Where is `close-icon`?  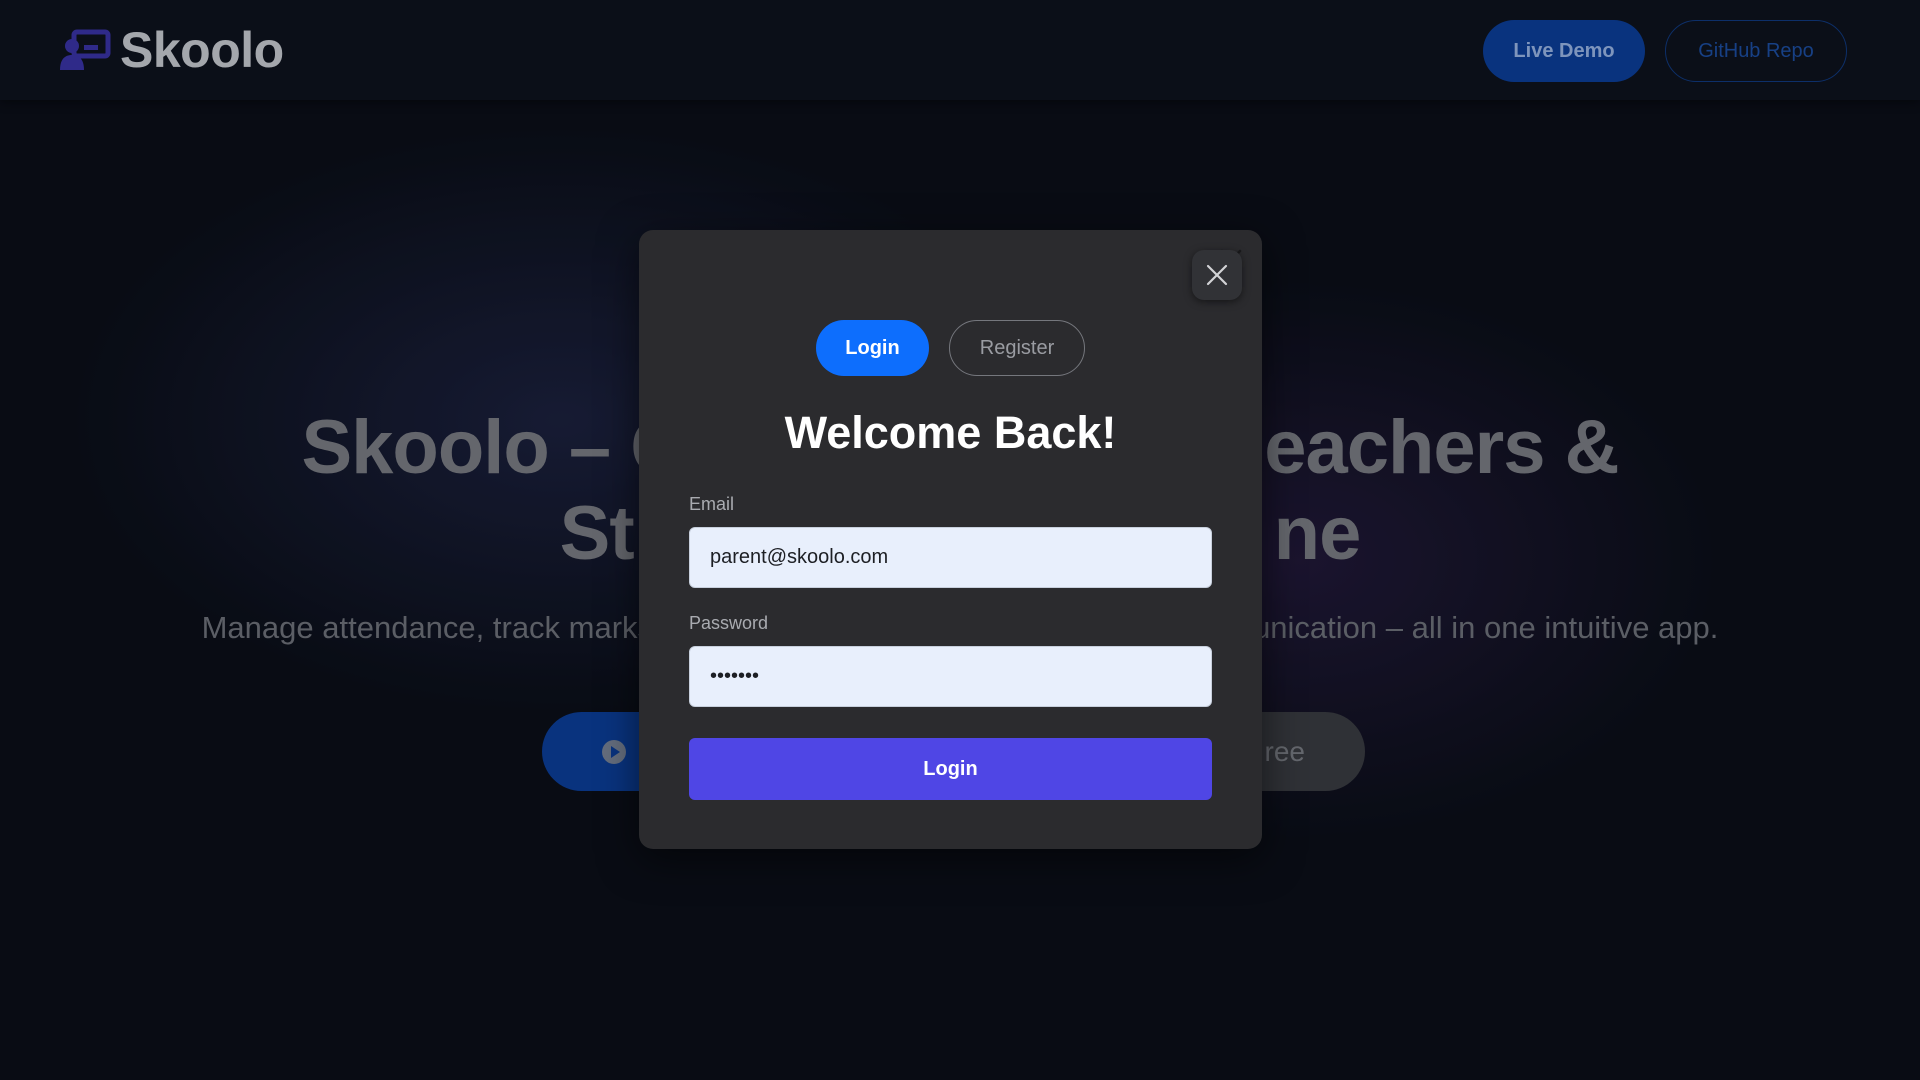 close-icon is located at coordinates (1217, 275).